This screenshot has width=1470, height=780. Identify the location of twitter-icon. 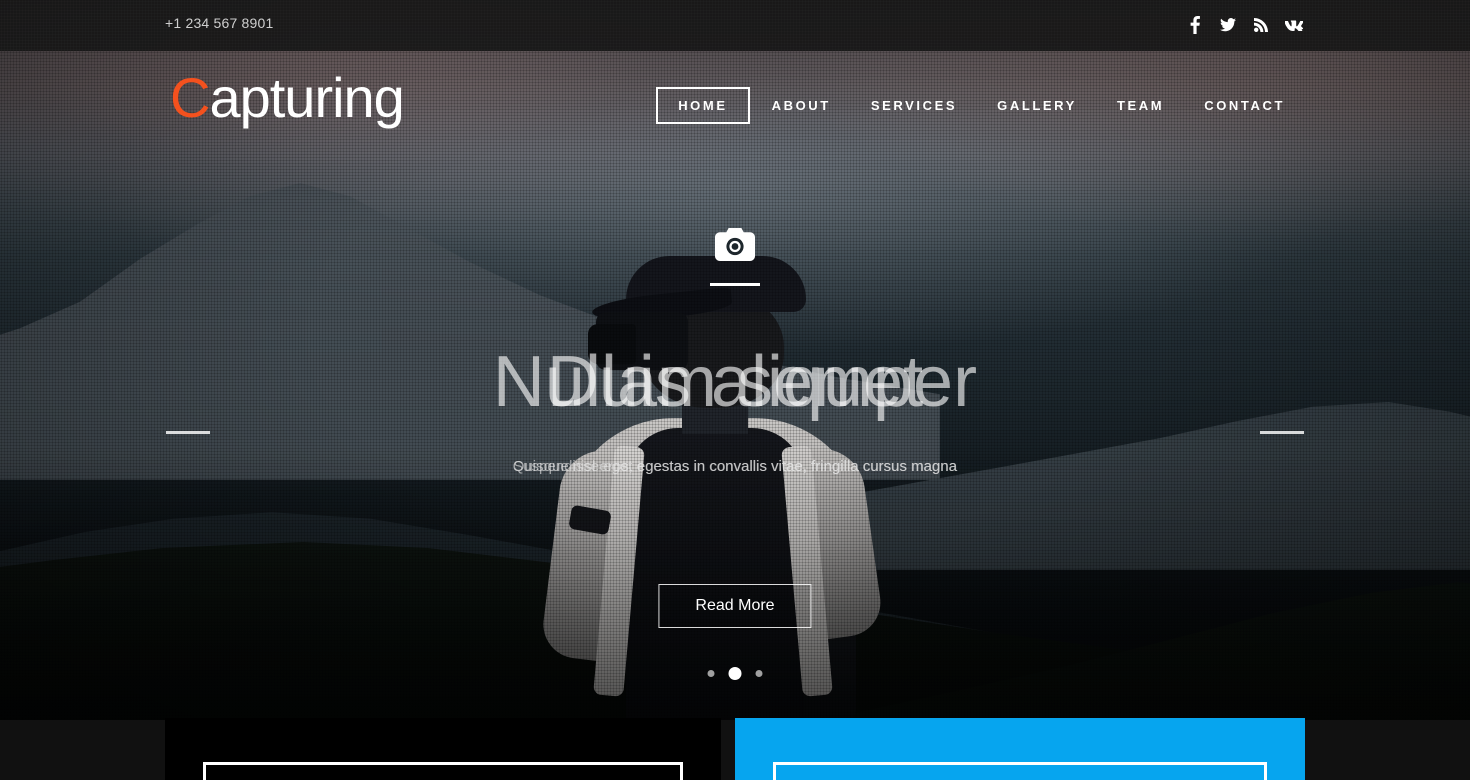
(1228, 25).